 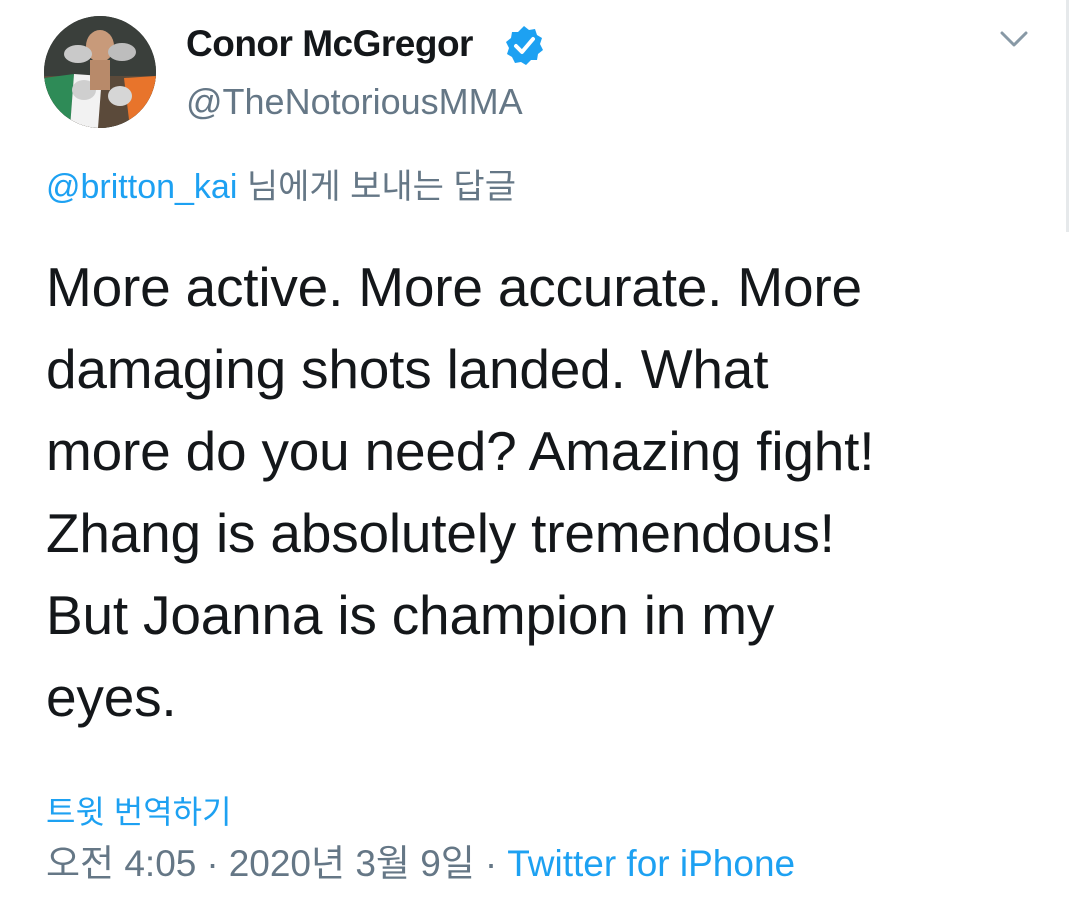 I want to click on tweet-line: more do you need? Amazing fight!, so click(x=460, y=451).